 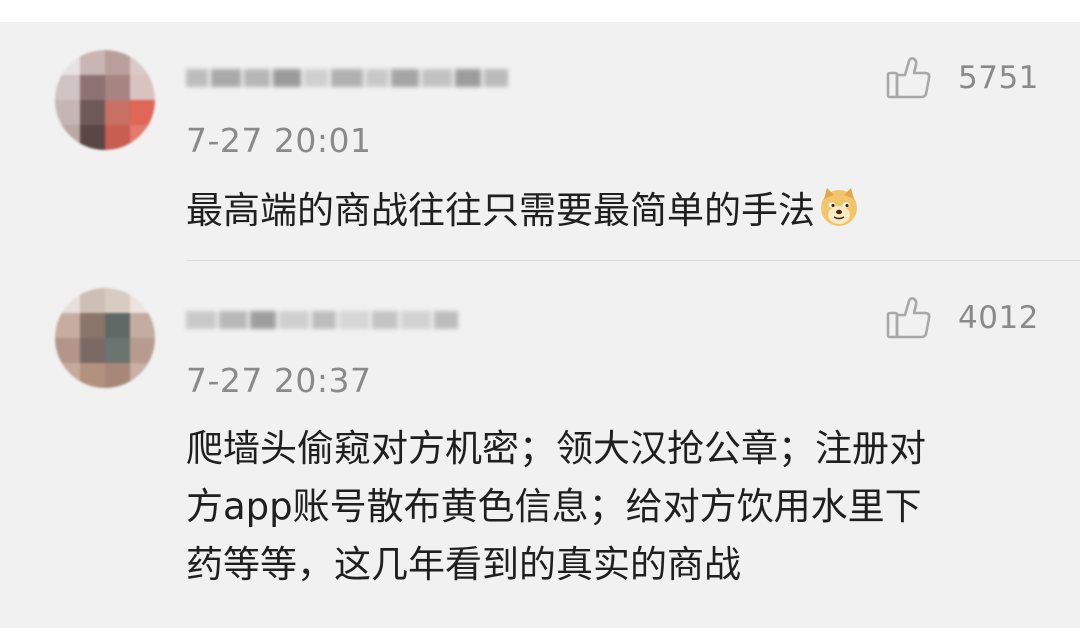 What do you see at coordinates (839, 207) in the screenshot?
I see `doge-emoji` at bounding box center [839, 207].